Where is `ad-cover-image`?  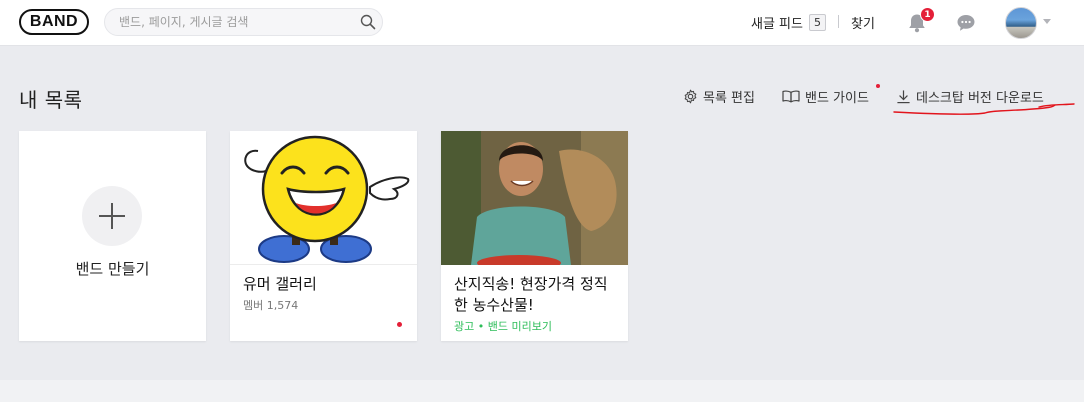 ad-cover-image is located at coordinates (534, 198).